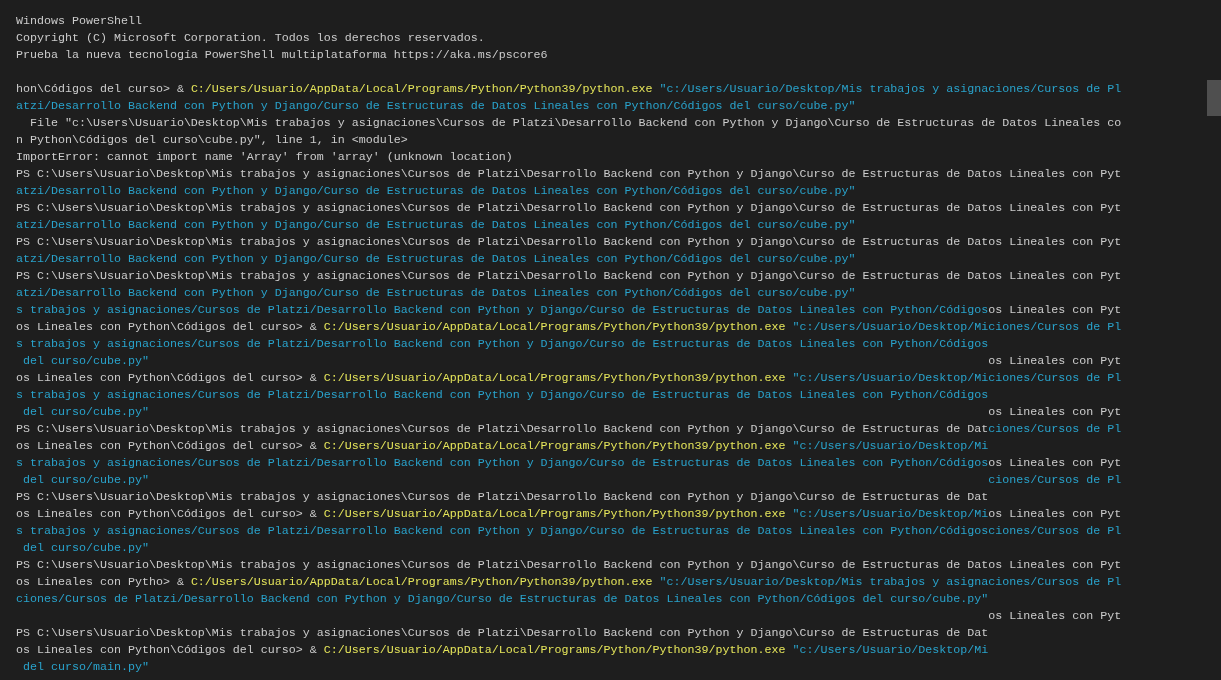  I want to click on terminal-line: os Lineales con Python\Códigos del curso> & C:/Users/Usuario/AppData/Local/Programs/Python/Python39/python.exe "c:/Users/Usuario/Desktop/Mios Lineales con Pyt, so click(569, 514).